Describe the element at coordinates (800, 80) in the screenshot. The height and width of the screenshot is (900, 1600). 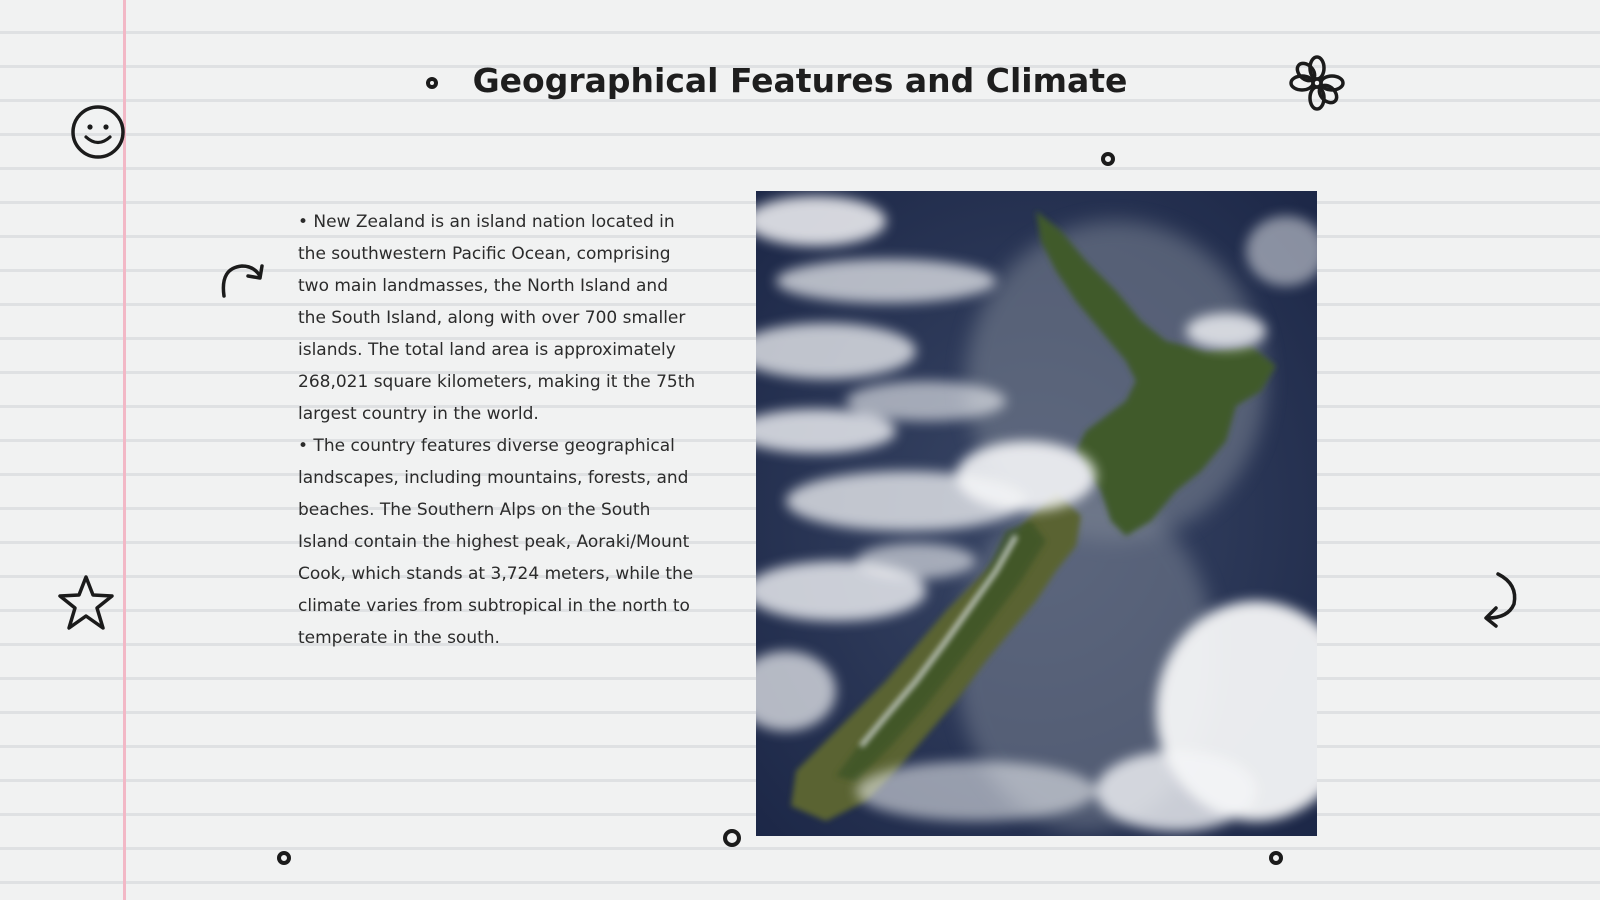
I see `slide-title: Geographical Features and Climate` at that location.